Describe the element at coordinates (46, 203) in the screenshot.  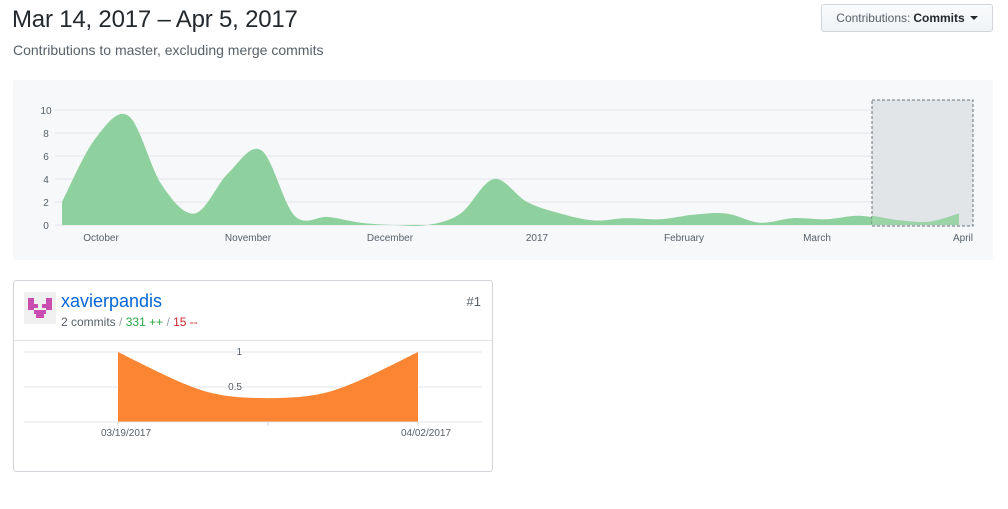
I see `y-tick-label: 2` at that location.